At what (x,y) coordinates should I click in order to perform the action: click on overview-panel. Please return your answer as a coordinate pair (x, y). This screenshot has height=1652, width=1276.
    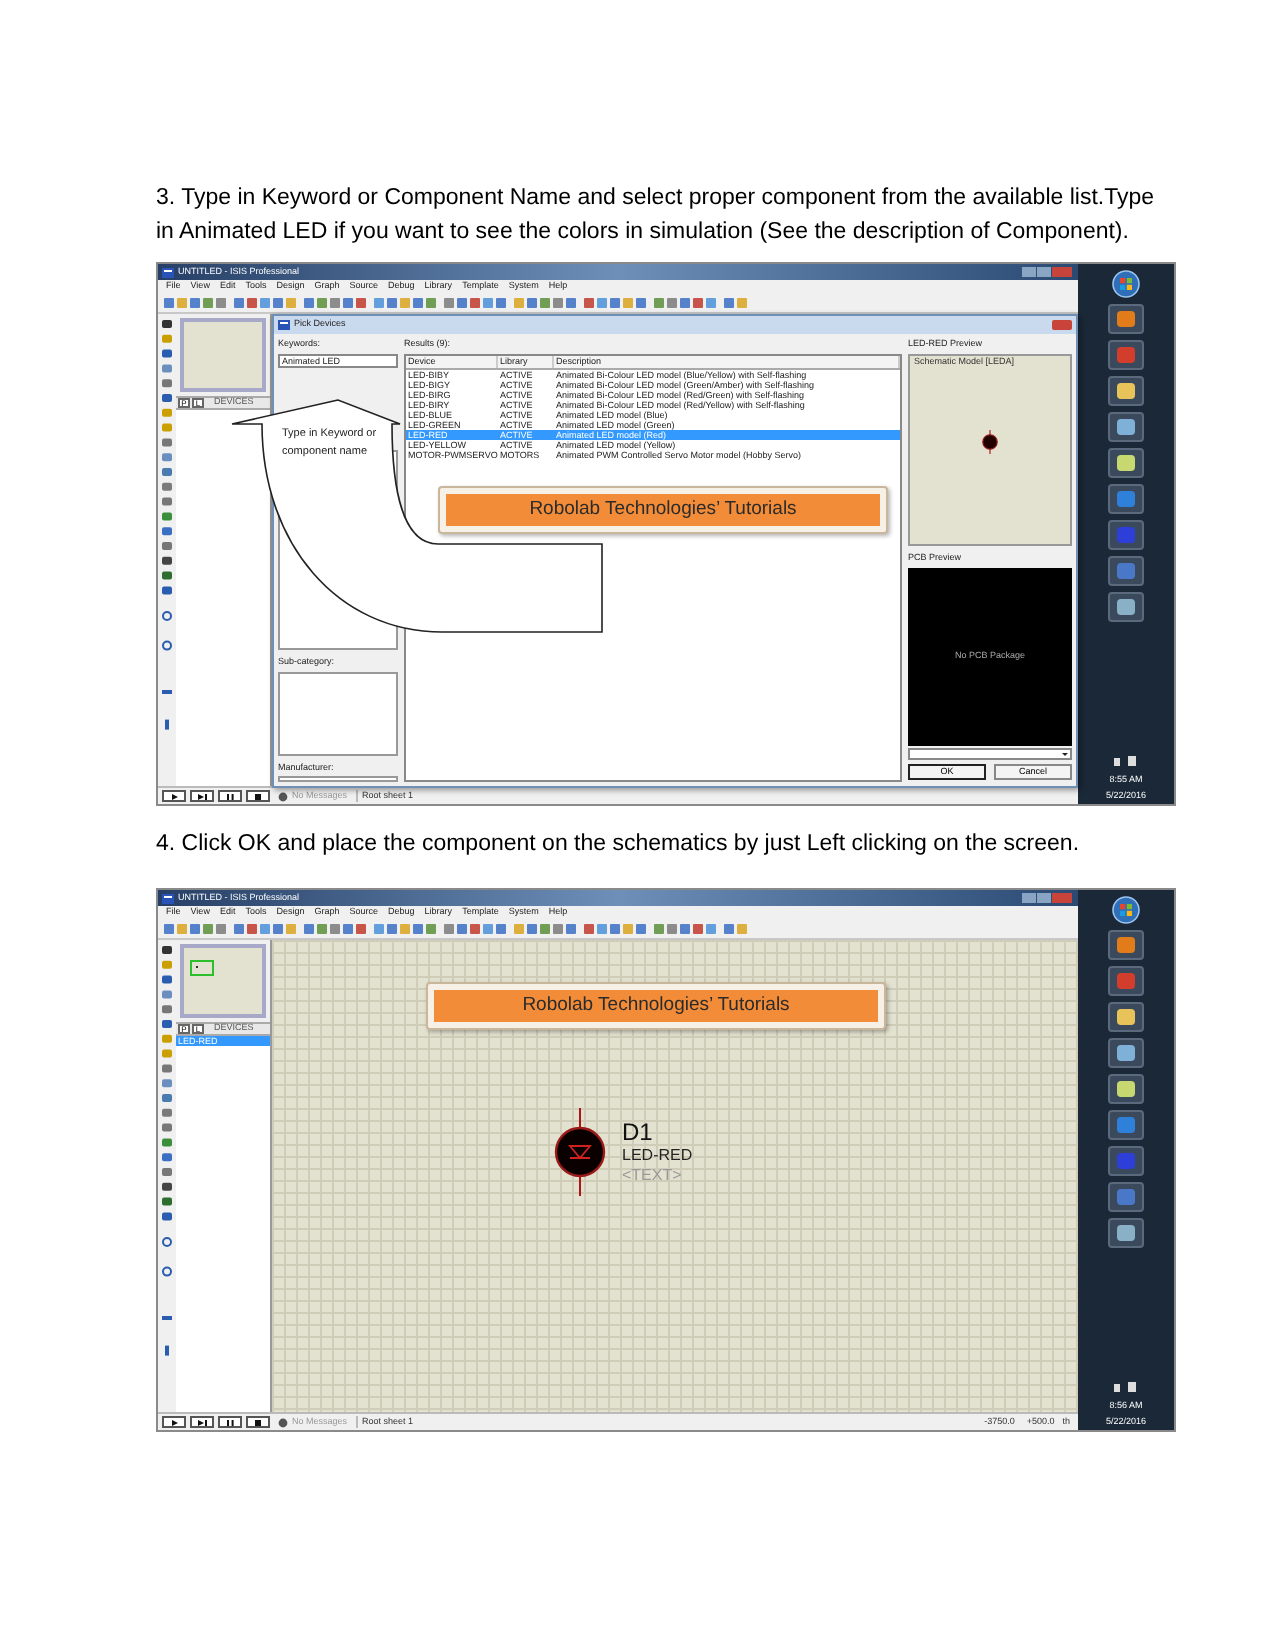
    Looking at the image, I should click on (223, 355).